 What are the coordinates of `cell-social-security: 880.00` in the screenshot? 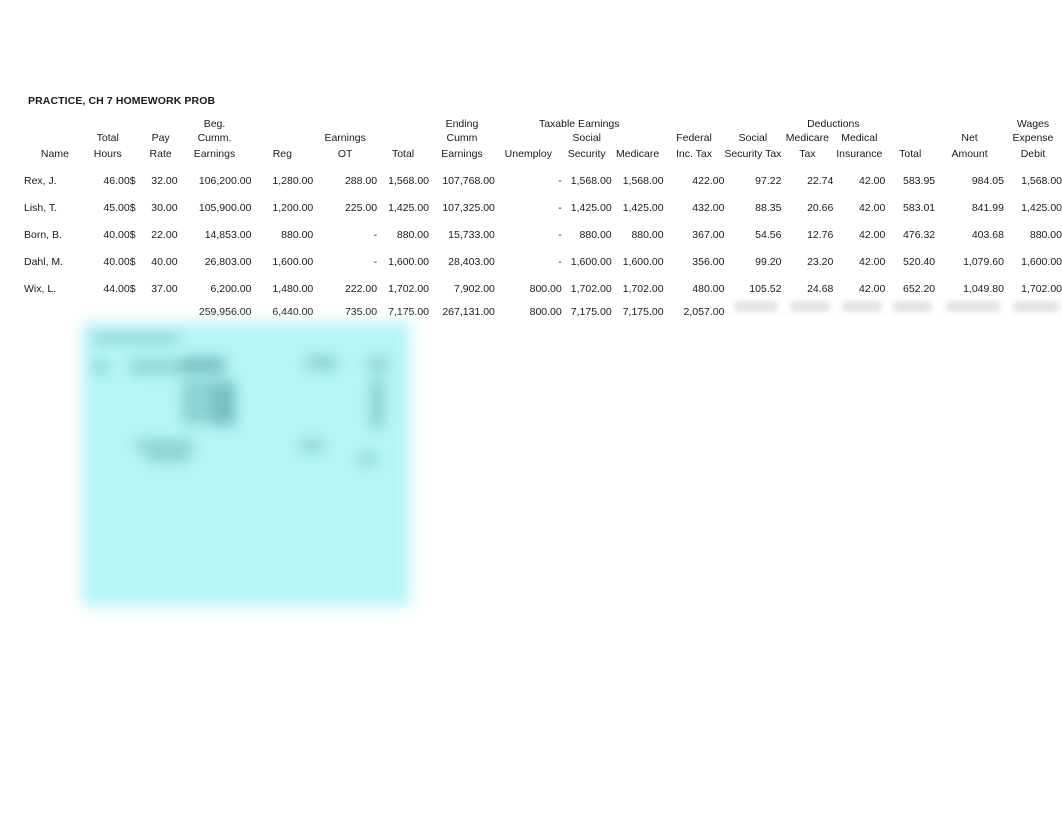 It's located at (595, 235).